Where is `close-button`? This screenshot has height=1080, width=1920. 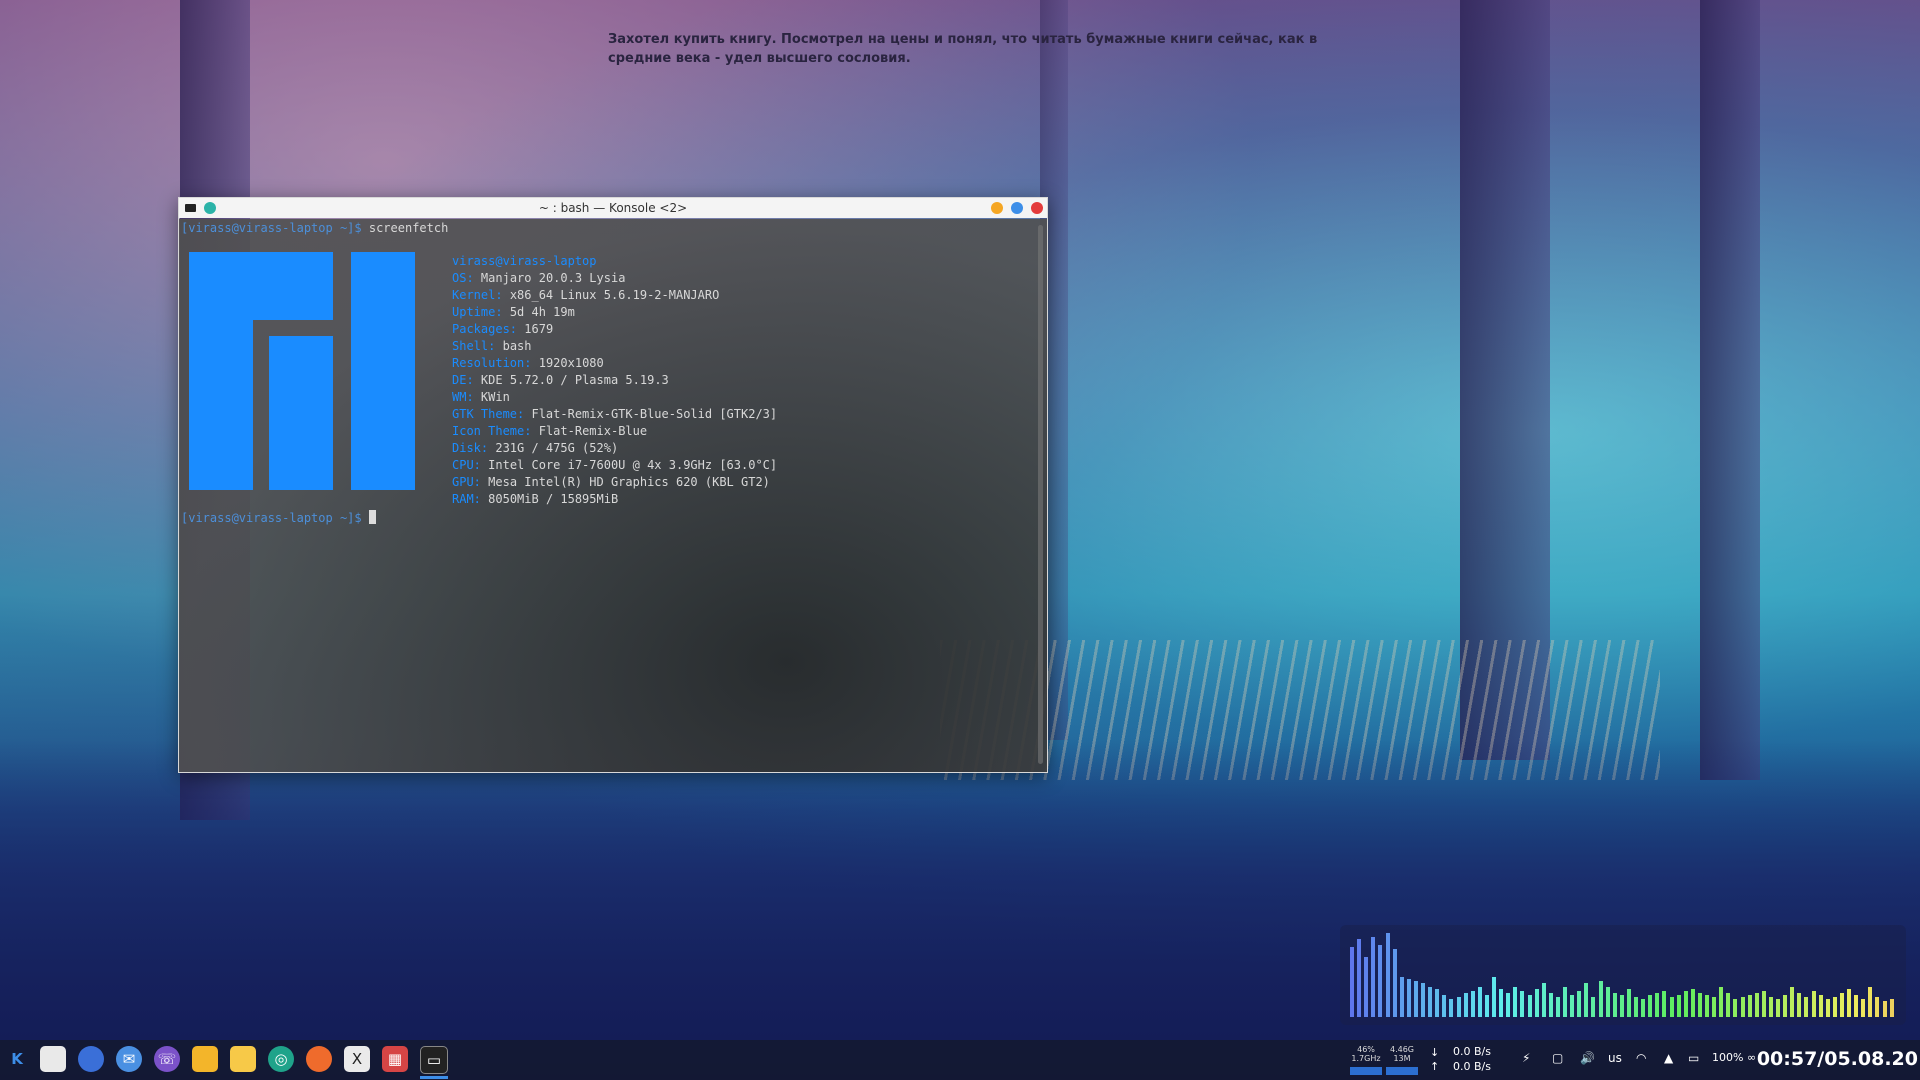 close-button is located at coordinates (1037, 208).